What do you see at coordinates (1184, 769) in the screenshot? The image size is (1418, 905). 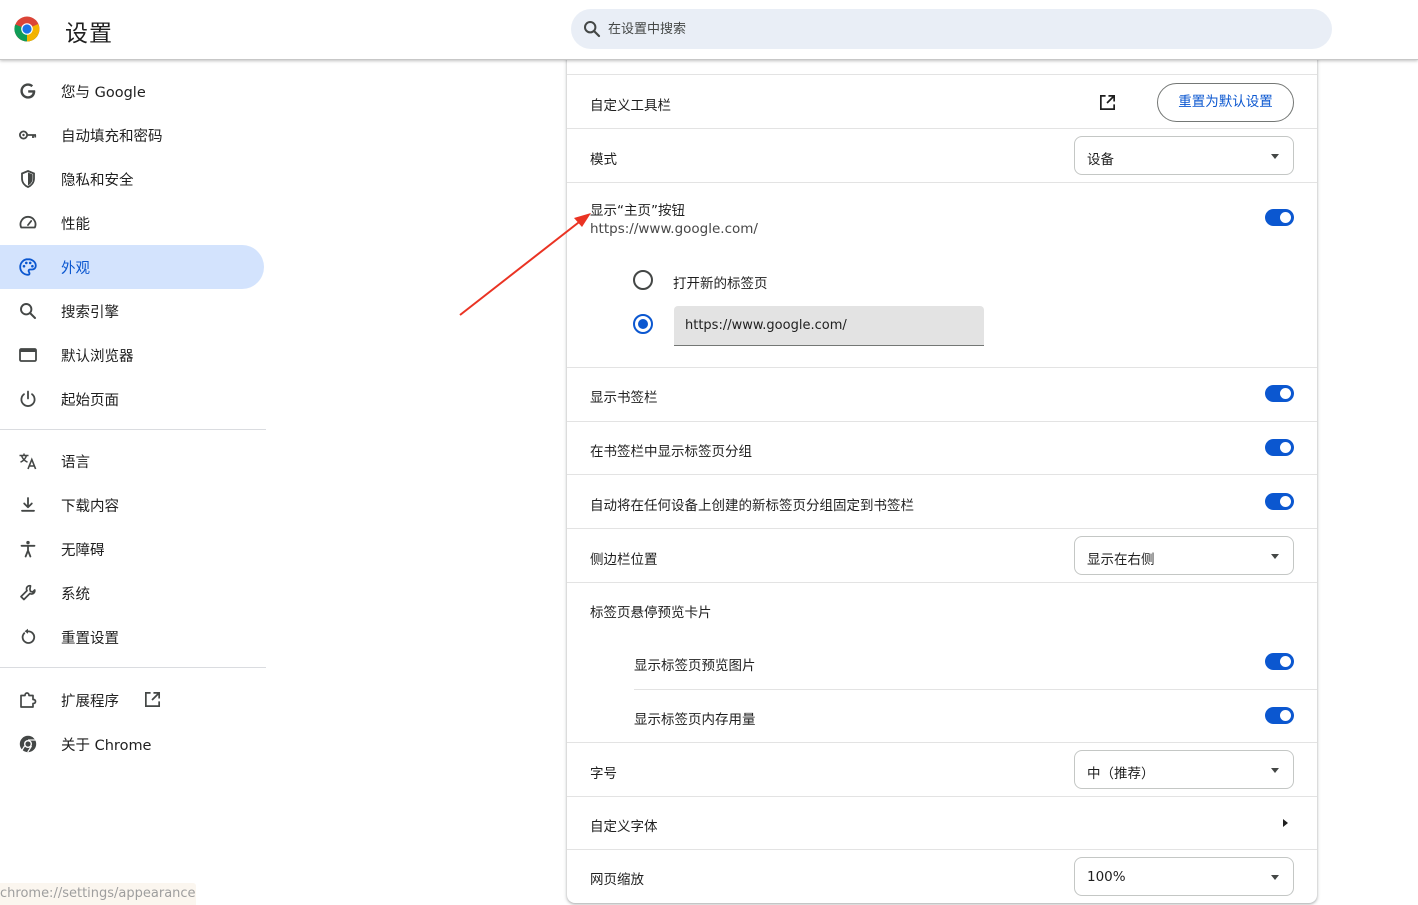 I see `font-size-select: 中（推荐）` at bounding box center [1184, 769].